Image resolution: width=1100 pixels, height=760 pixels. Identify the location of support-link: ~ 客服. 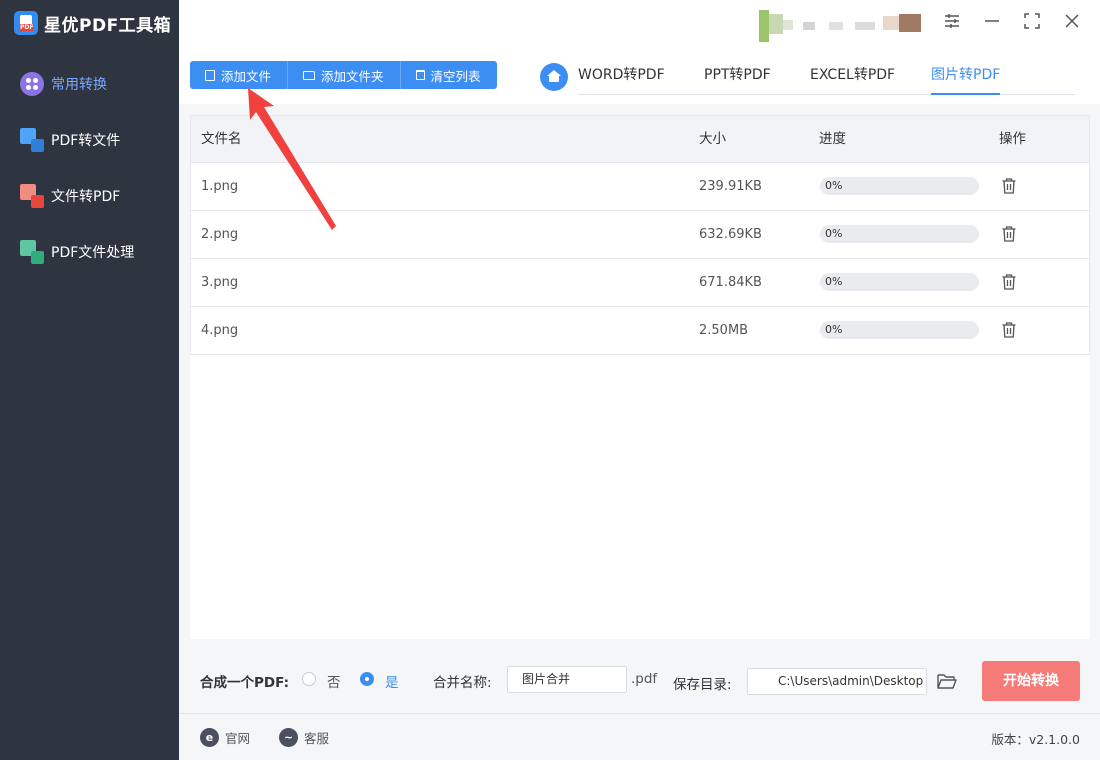
(304, 737).